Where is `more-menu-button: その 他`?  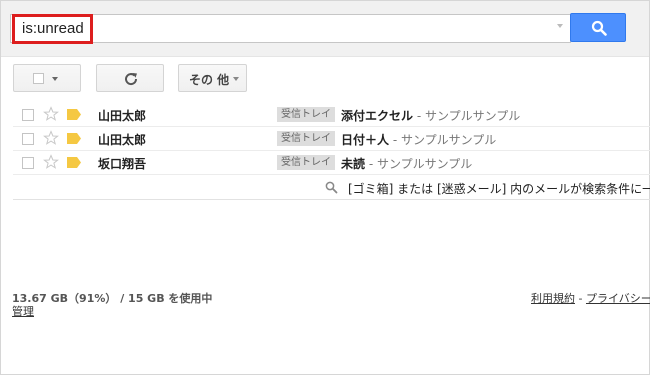 more-menu-button: その 他 is located at coordinates (212, 78).